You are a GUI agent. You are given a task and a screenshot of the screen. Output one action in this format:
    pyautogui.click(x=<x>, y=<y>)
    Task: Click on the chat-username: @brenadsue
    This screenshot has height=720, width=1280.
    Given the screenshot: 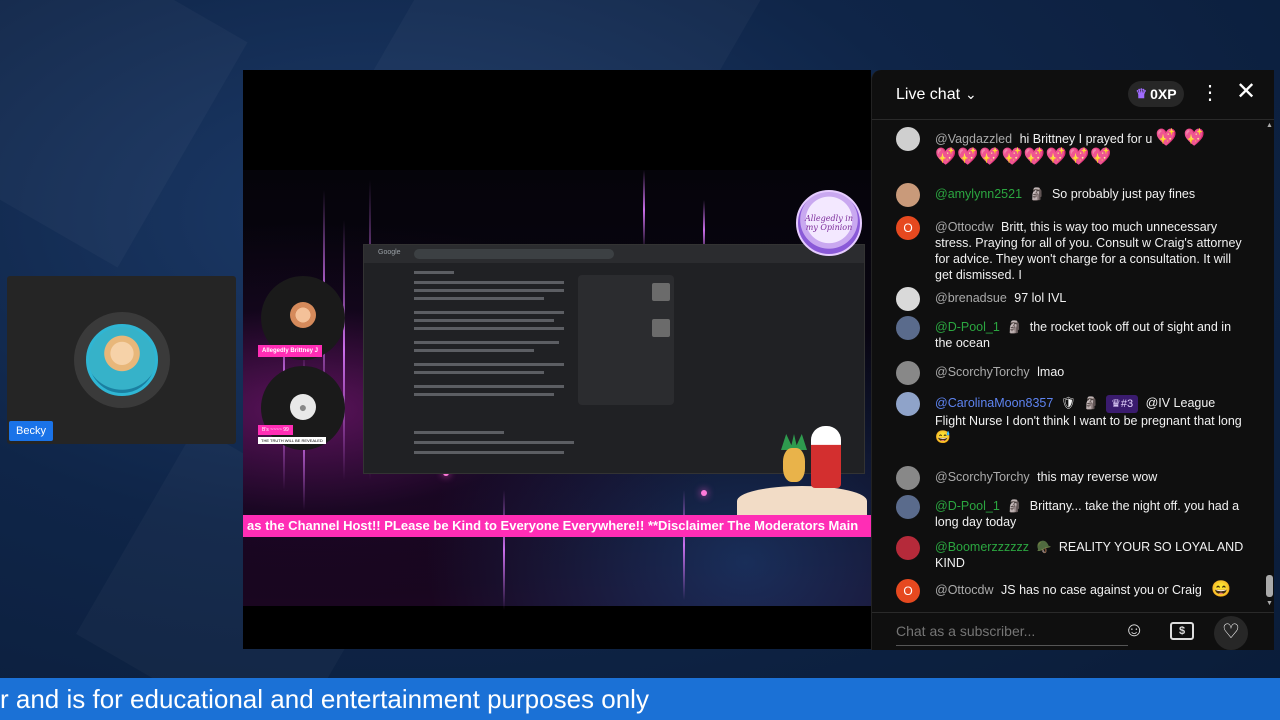 What is the action you would take?
    pyautogui.click(x=971, y=298)
    